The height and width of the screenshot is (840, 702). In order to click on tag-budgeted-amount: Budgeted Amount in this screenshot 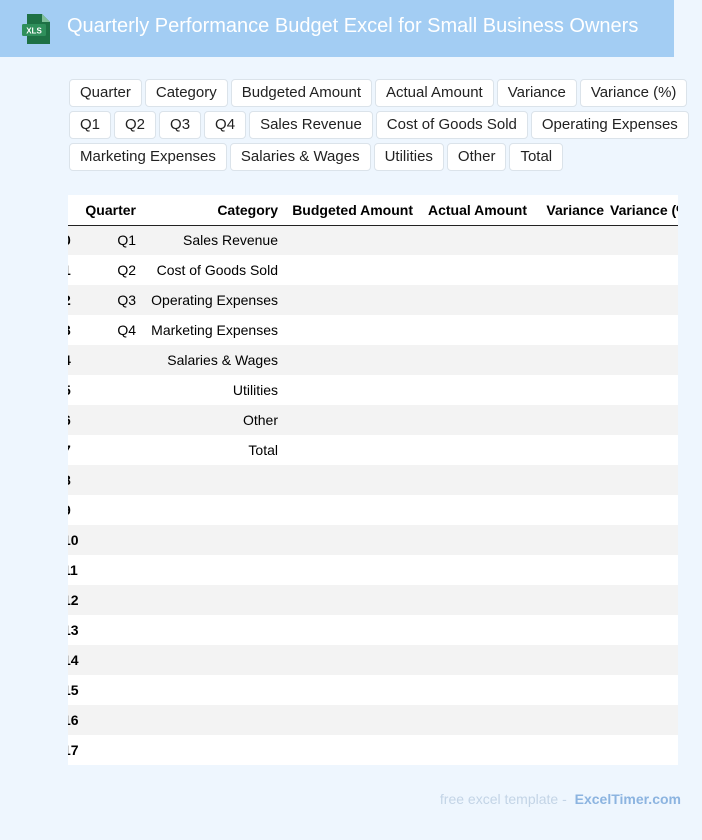, I will do `click(301, 93)`.